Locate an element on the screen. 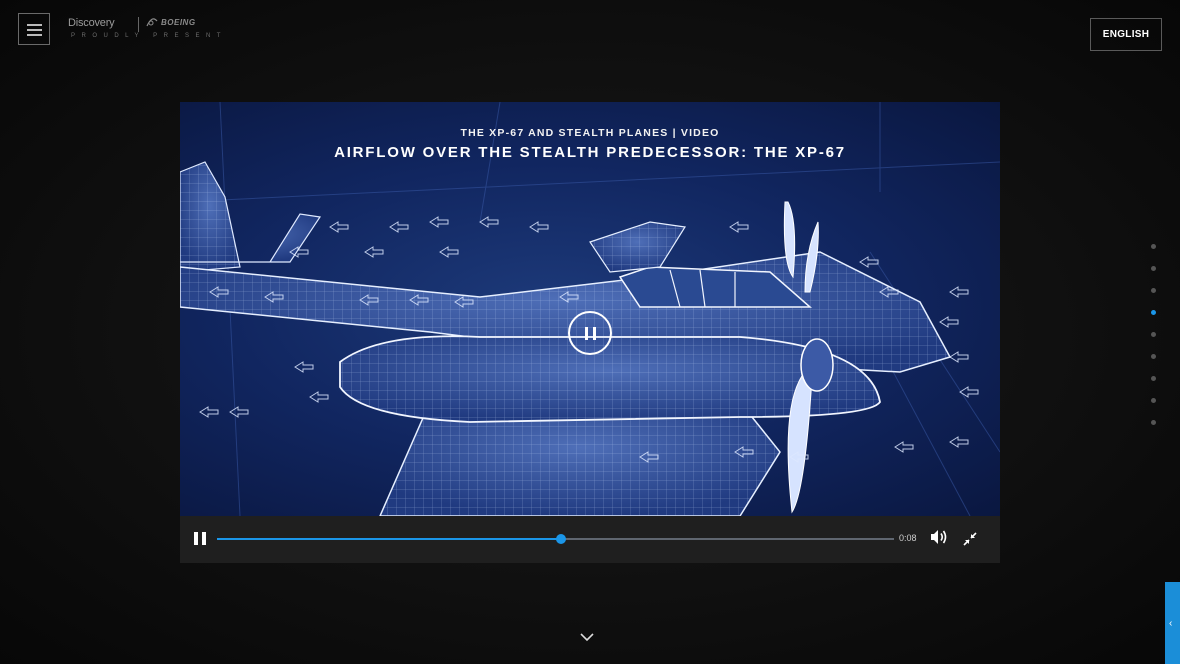 The height and width of the screenshot is (664, 1180). progress-fill is located at coordinates (389, 539).